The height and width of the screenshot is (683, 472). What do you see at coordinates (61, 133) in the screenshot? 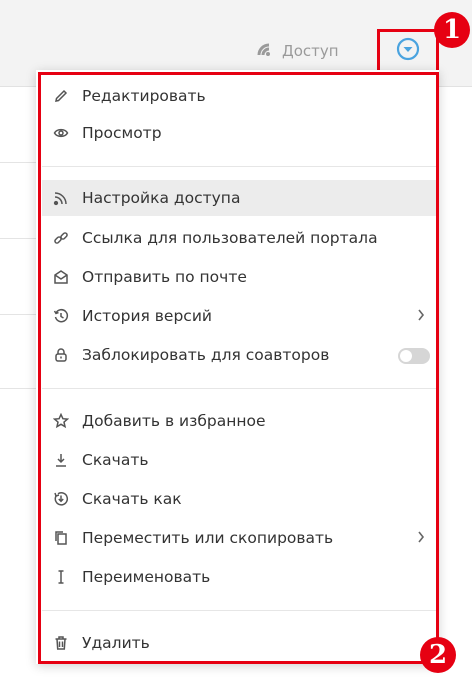
I see `eye-icon` at bounding box center [61, 133].